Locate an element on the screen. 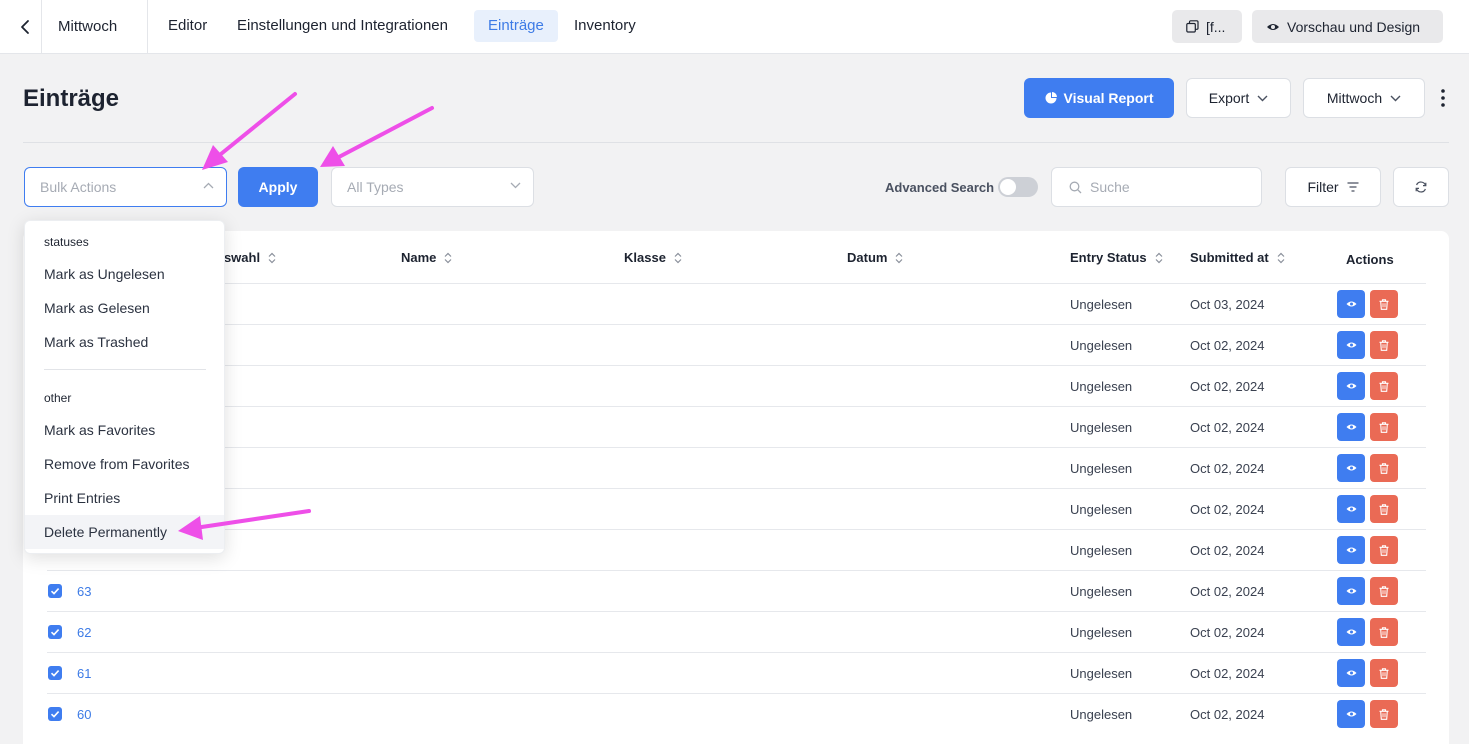 The height and width of the screenshot is (744, 1469). nav-divider is located at coordinates (147, 27).